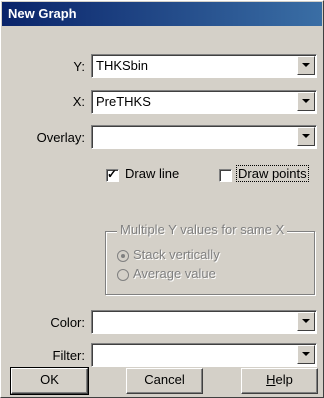  What do you see at coordinates (162, 14) in the screenshot?
I see `title-bar: New Graph` at bounding box center [162, 14].